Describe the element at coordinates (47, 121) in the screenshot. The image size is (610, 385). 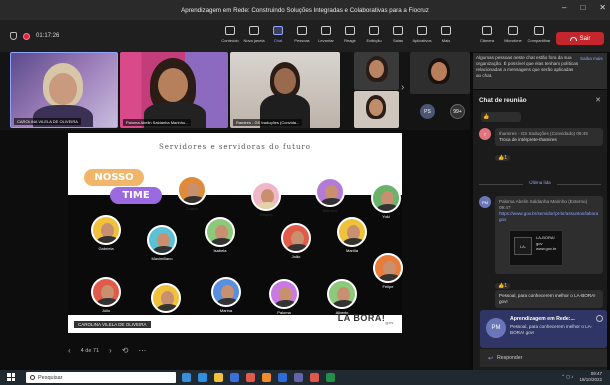
I see `participant-name: CAROLINA VILELA DE OLIVEIRA` at that location.